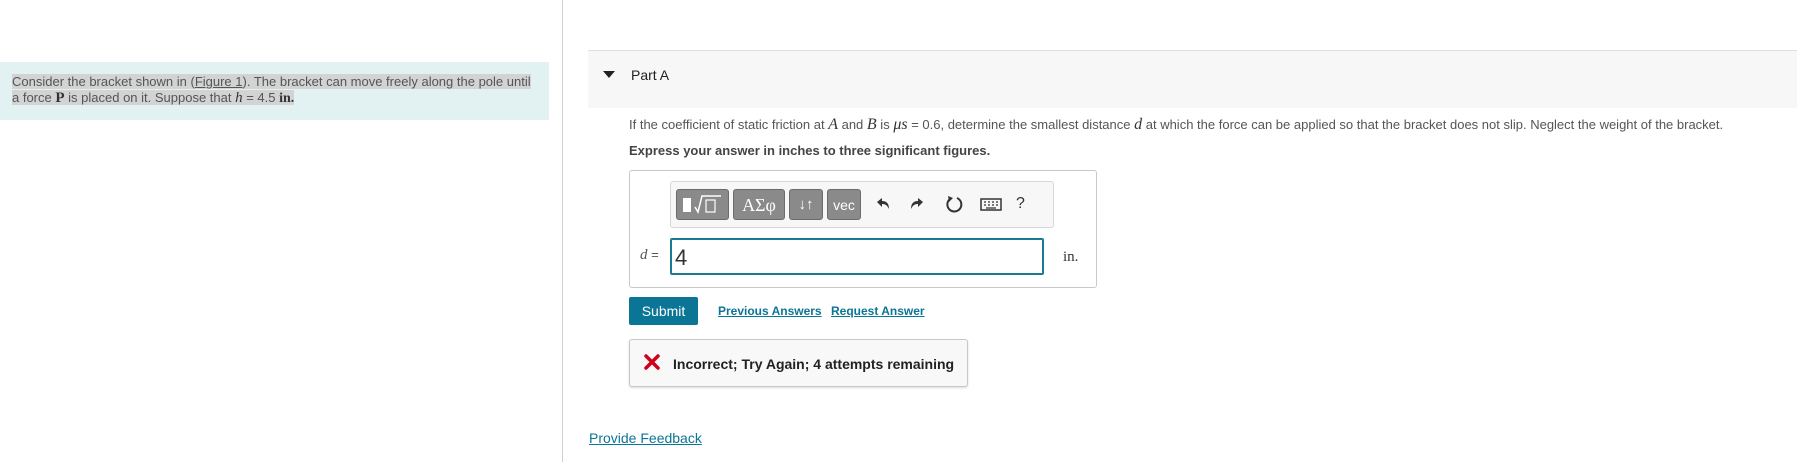 Image resolution: width=1797 pixels, height=462 pixels. Describe the element at coordinates (60, 98) in the screenshot. I see `force-symbol: P` at that location.